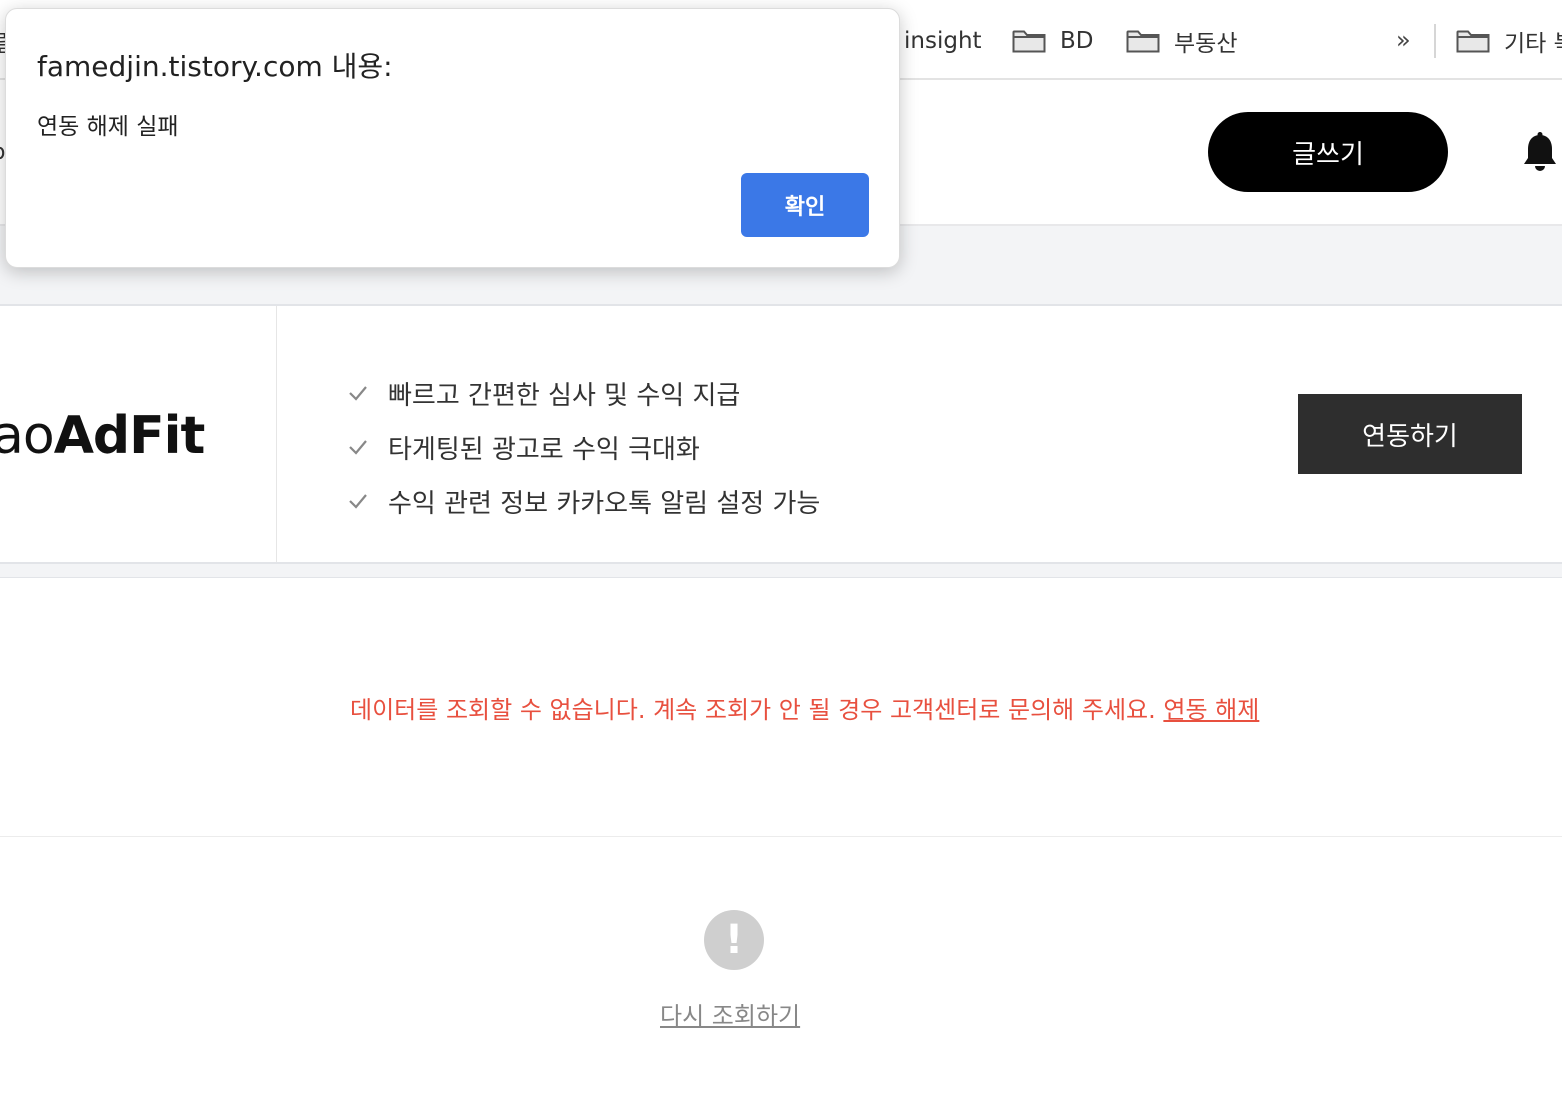  I want to click on section-spacer, so click(781, 571).